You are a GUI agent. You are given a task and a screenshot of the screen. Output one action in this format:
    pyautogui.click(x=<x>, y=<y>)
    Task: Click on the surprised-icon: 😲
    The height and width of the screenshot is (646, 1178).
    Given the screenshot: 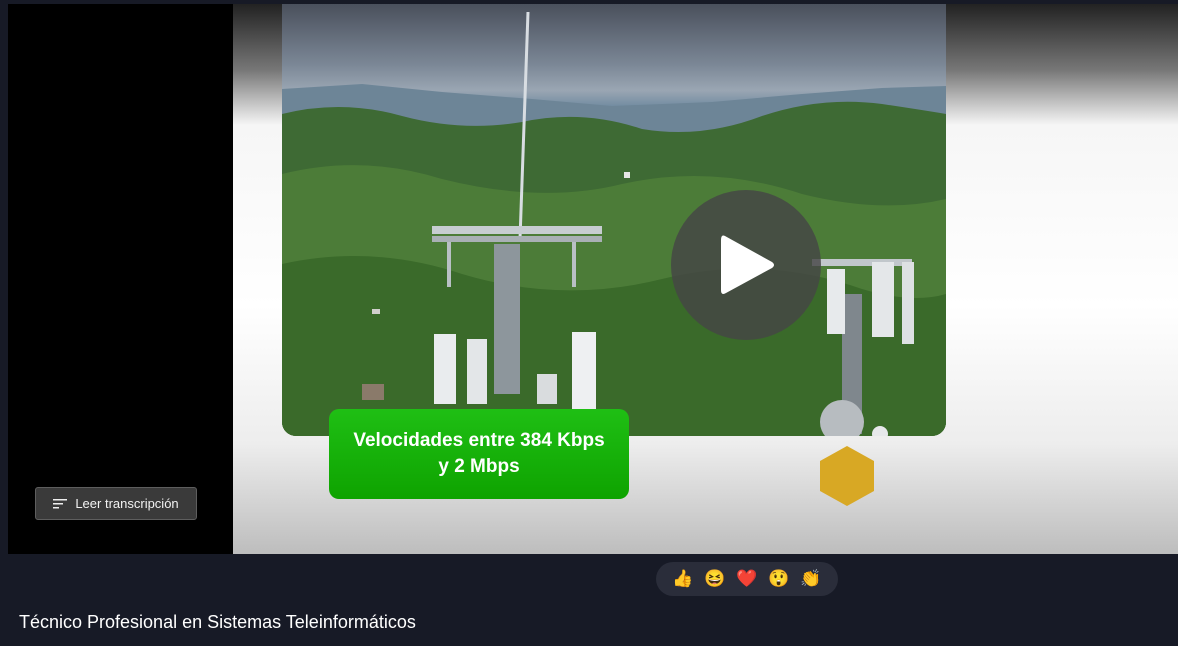 What is the action you would take?
    pyautogui.click(x=779, y=579)
    